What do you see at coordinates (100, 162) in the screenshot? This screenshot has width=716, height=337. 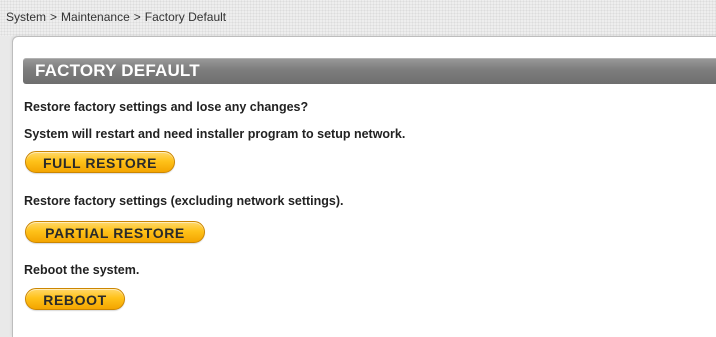 I see `full-restore-button: FULL RESTORE` at bounding box center [100, 162].